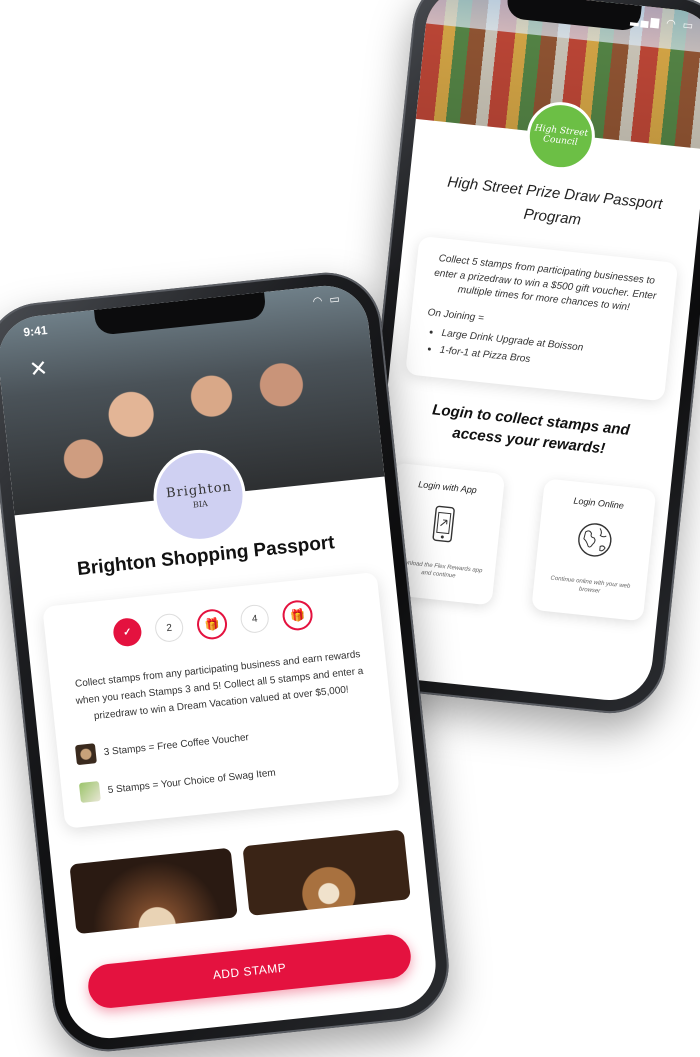 The height and width of the screenshot is (1057, 700). Describe the element at coordinates (249, 971) in the screenshot. I see `add-stamp-button: ADD STAMP` at that location.